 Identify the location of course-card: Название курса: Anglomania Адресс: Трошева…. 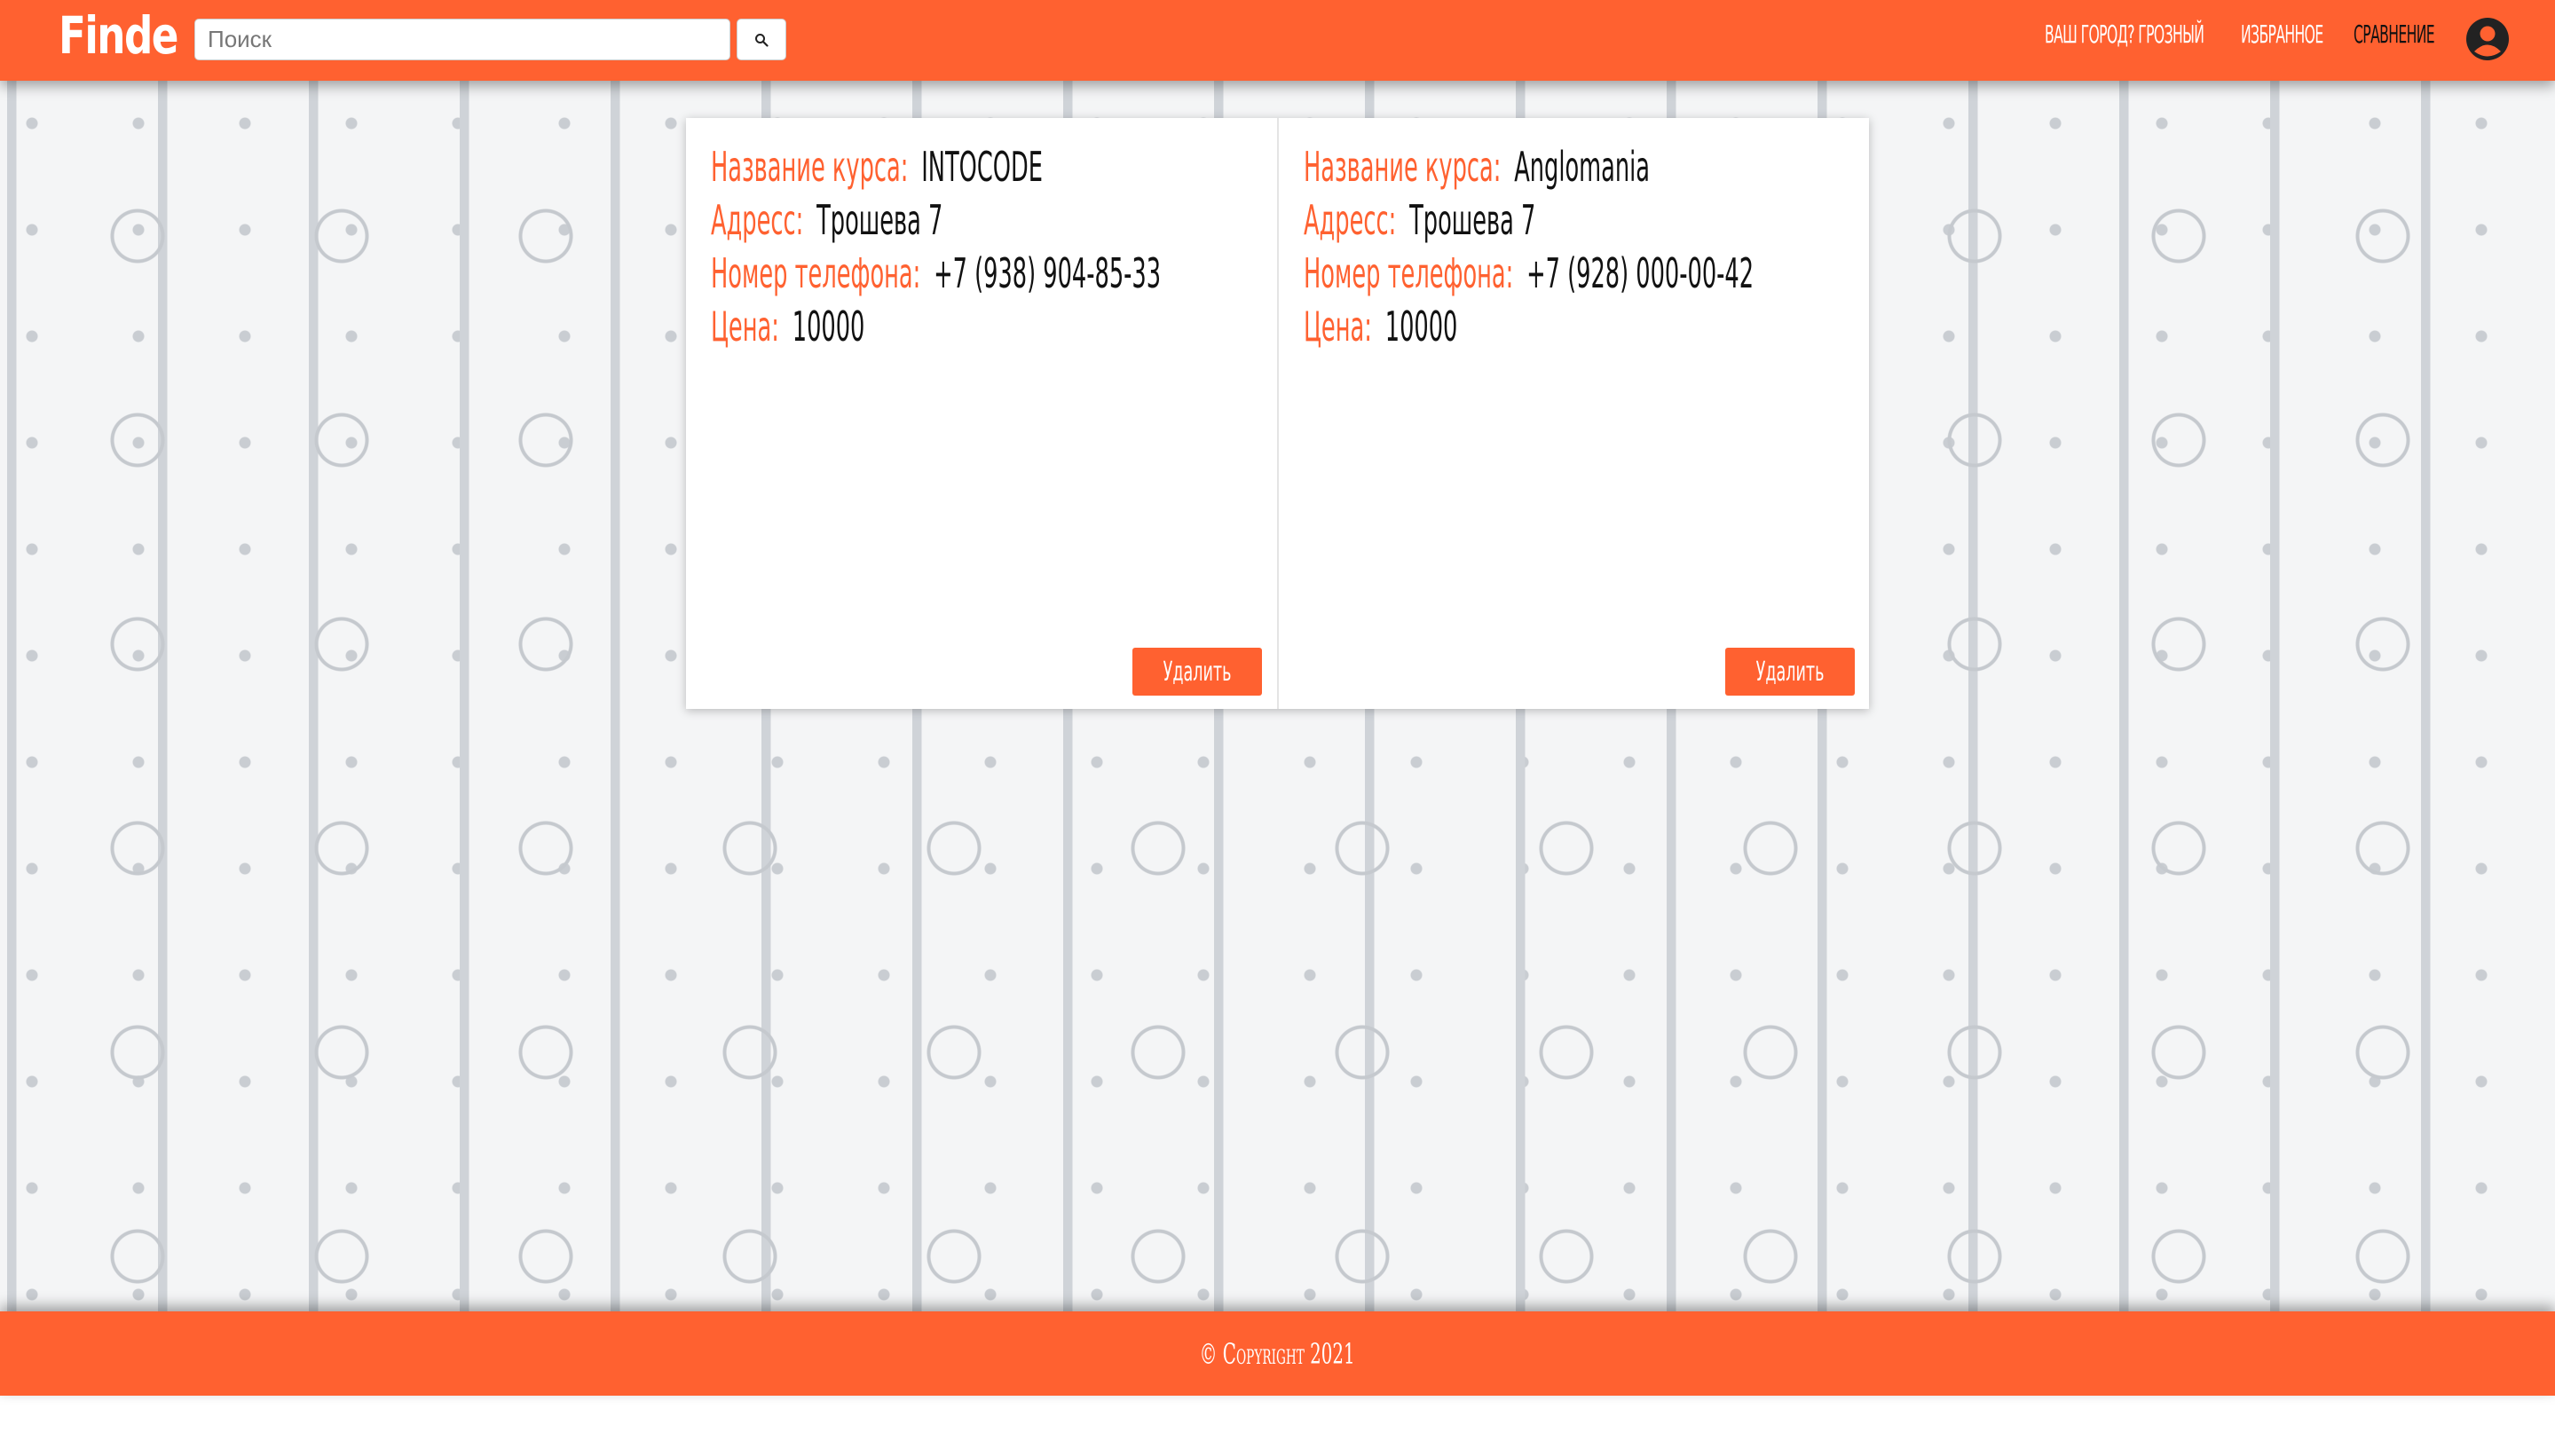
(1572, 413).